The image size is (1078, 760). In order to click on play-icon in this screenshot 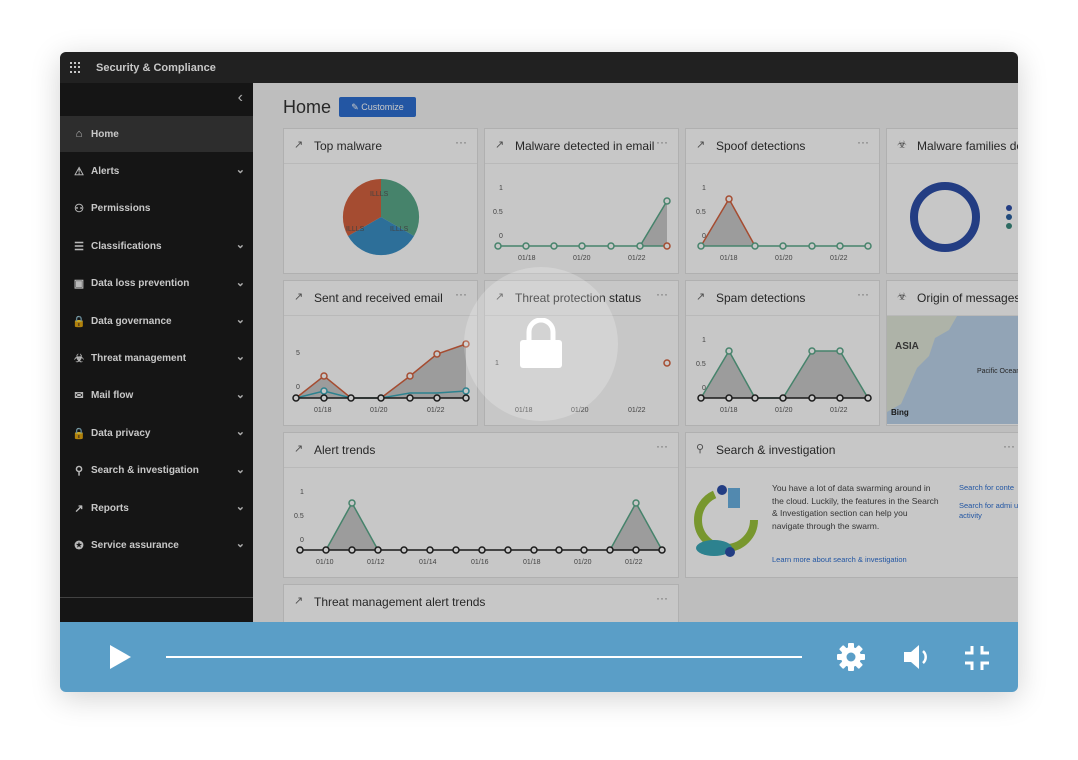, I will do `click(120, 657)`.